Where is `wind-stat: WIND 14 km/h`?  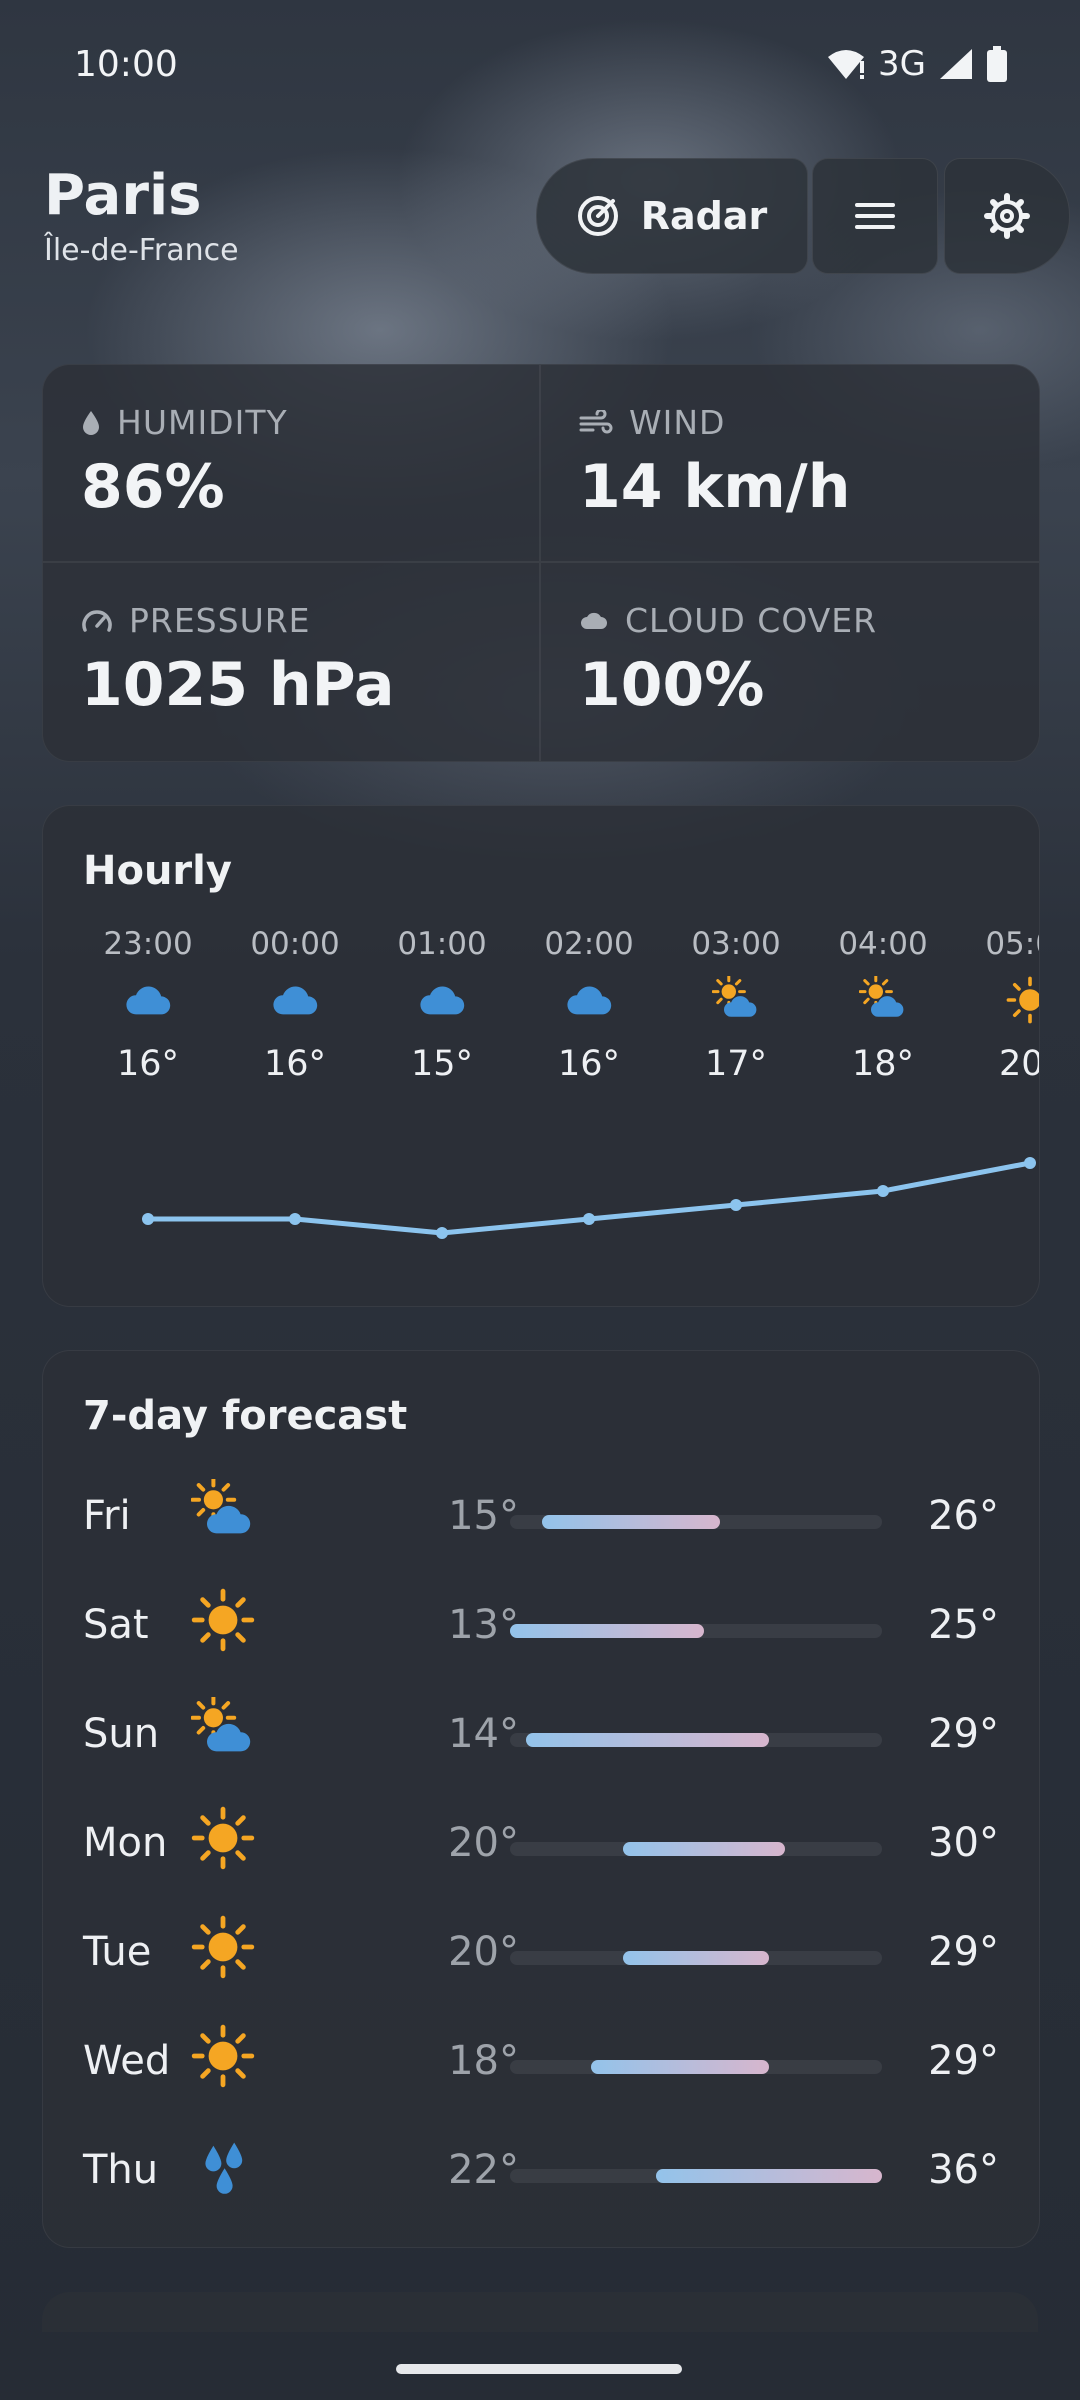 wind-stat: WIND 14 km/h is located at coordinates (790, 464).